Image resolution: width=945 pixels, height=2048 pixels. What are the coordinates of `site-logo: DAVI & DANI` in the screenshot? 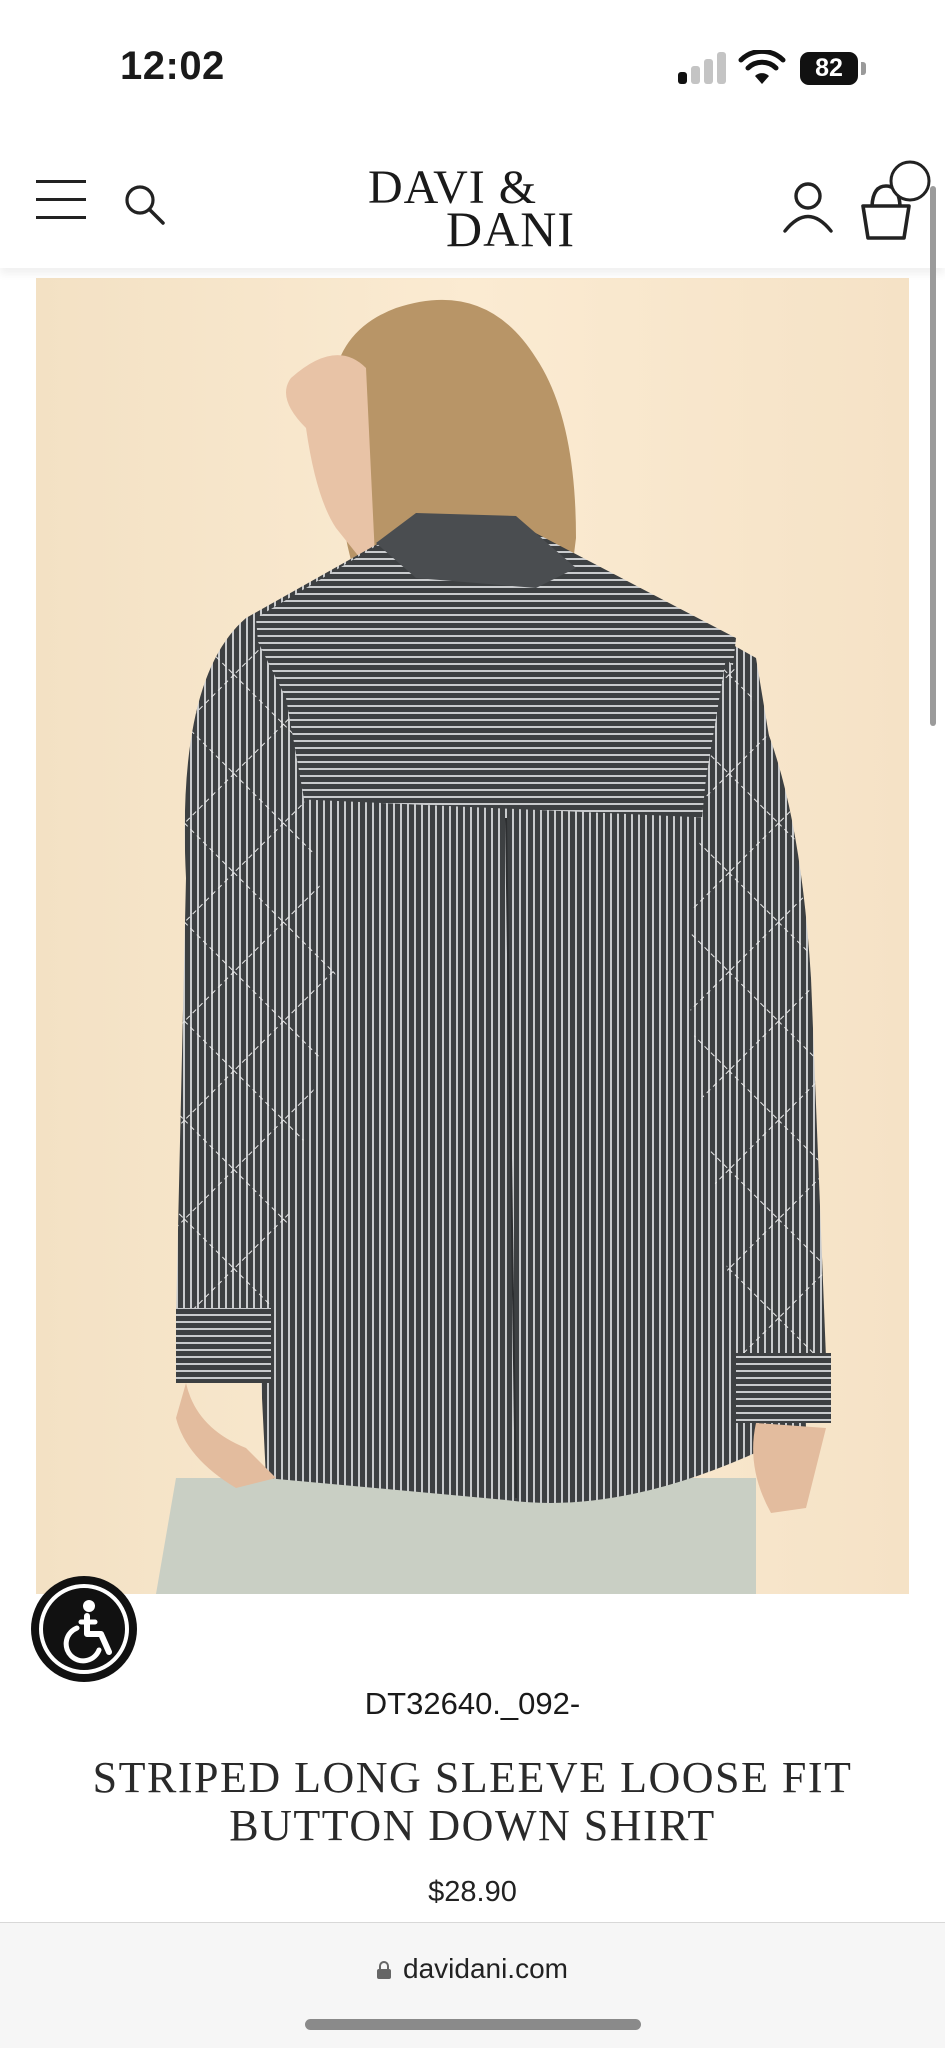 It's located at (475, 207).